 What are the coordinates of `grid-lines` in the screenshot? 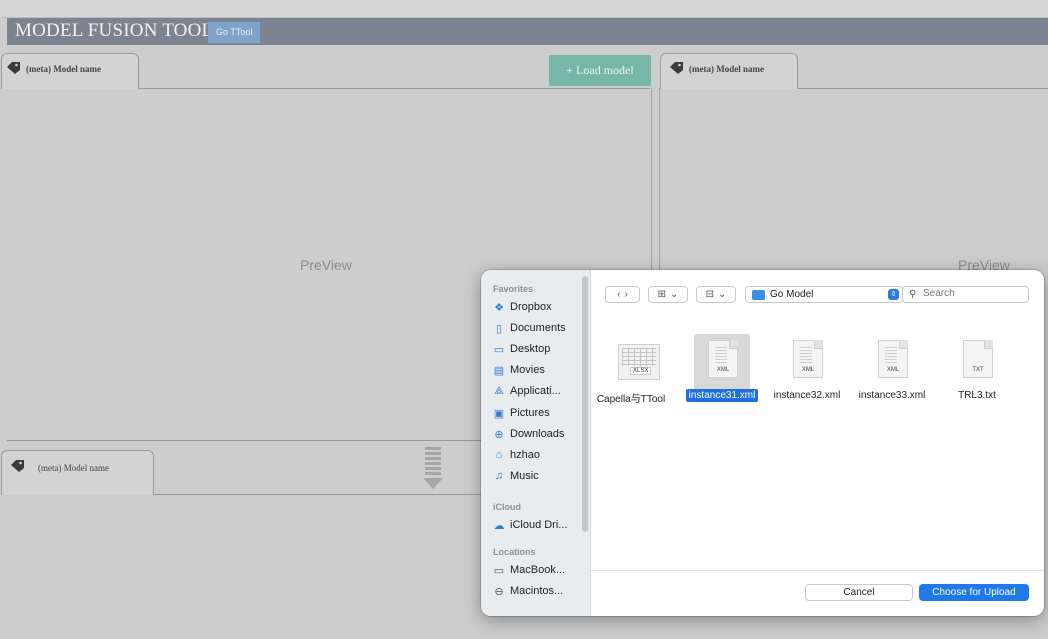 It's located at (639, 357).